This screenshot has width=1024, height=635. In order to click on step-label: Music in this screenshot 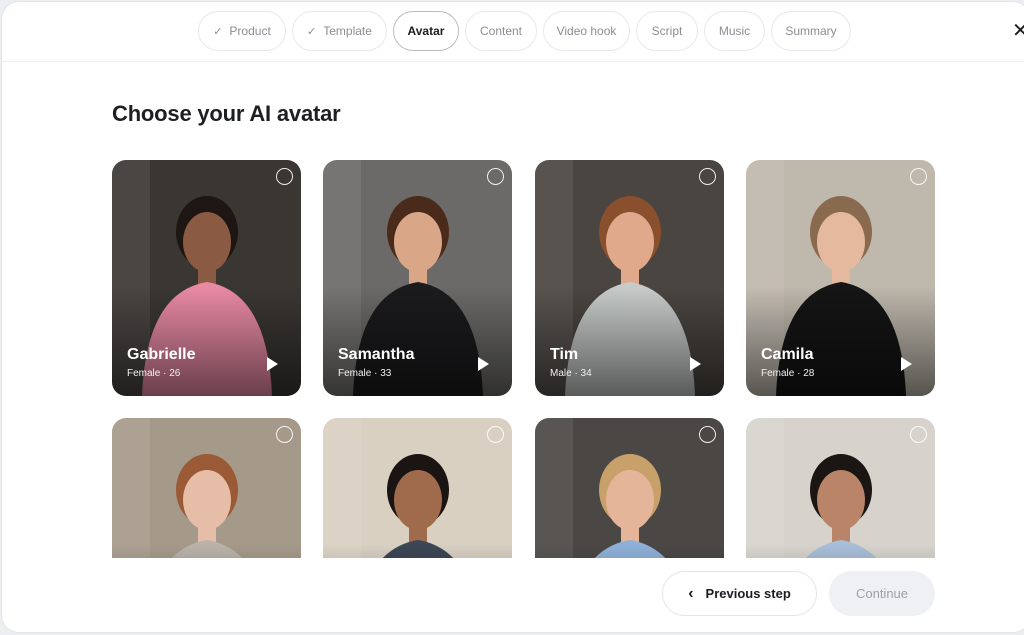, I will do `click(734, 31)`.